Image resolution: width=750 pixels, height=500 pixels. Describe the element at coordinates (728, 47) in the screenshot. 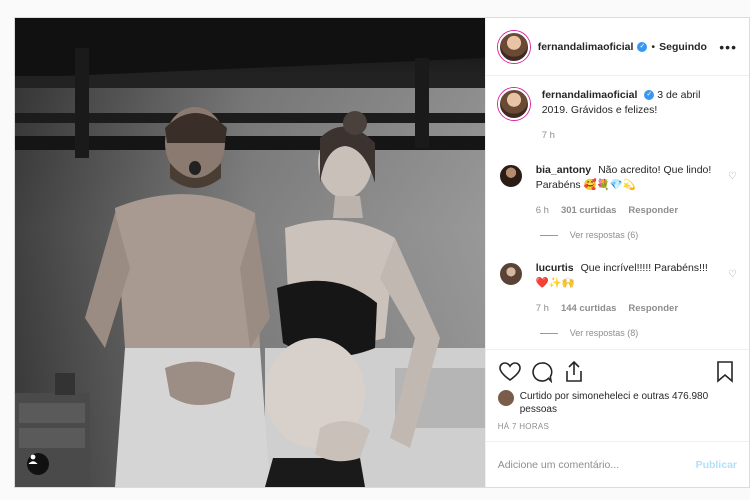

I see `more-options-icon: •••` at that location.